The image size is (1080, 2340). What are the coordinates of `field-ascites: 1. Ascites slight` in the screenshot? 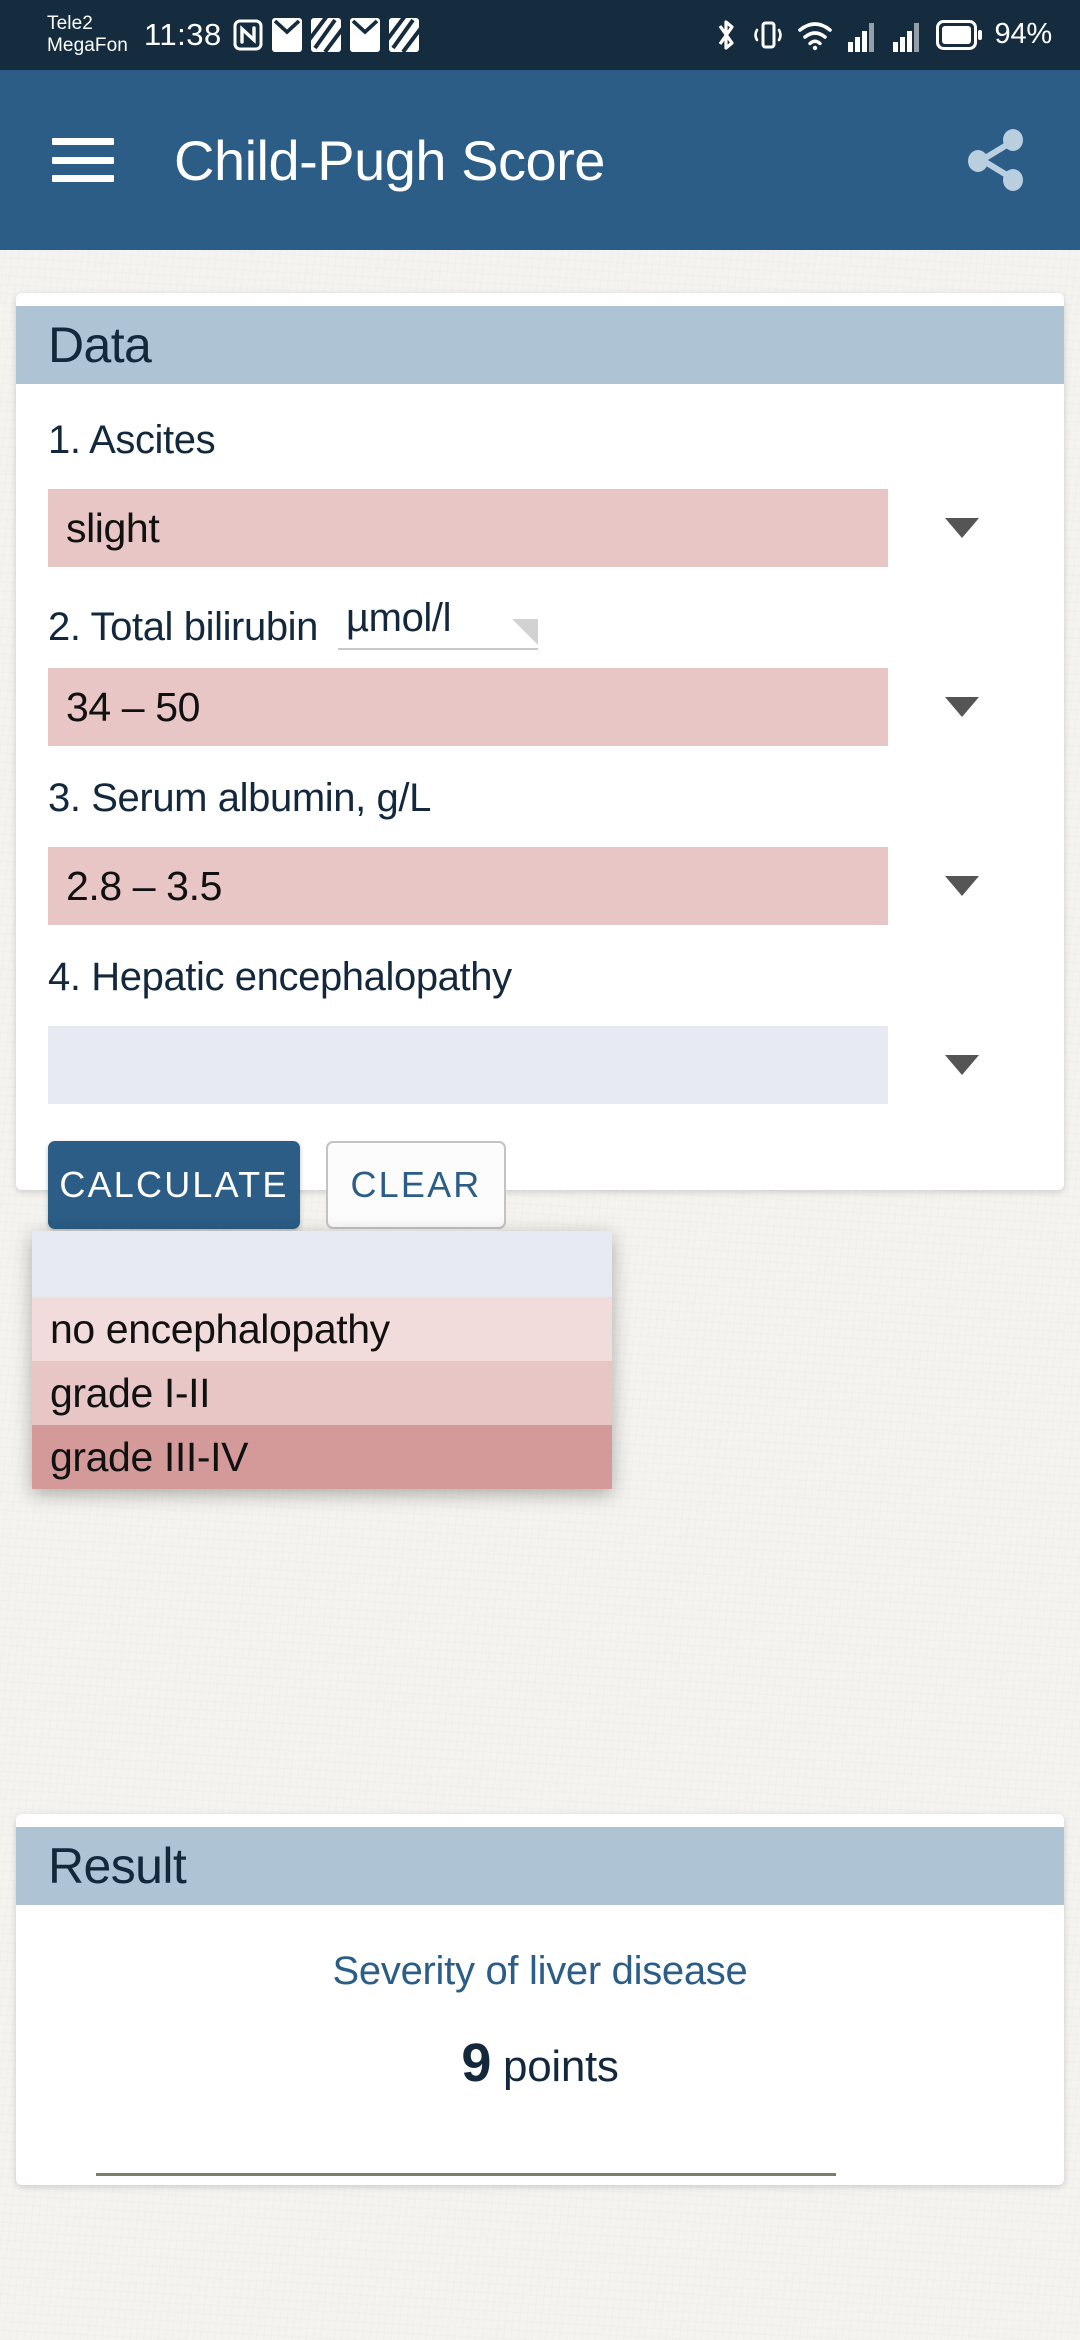 It's located at (540, 475).